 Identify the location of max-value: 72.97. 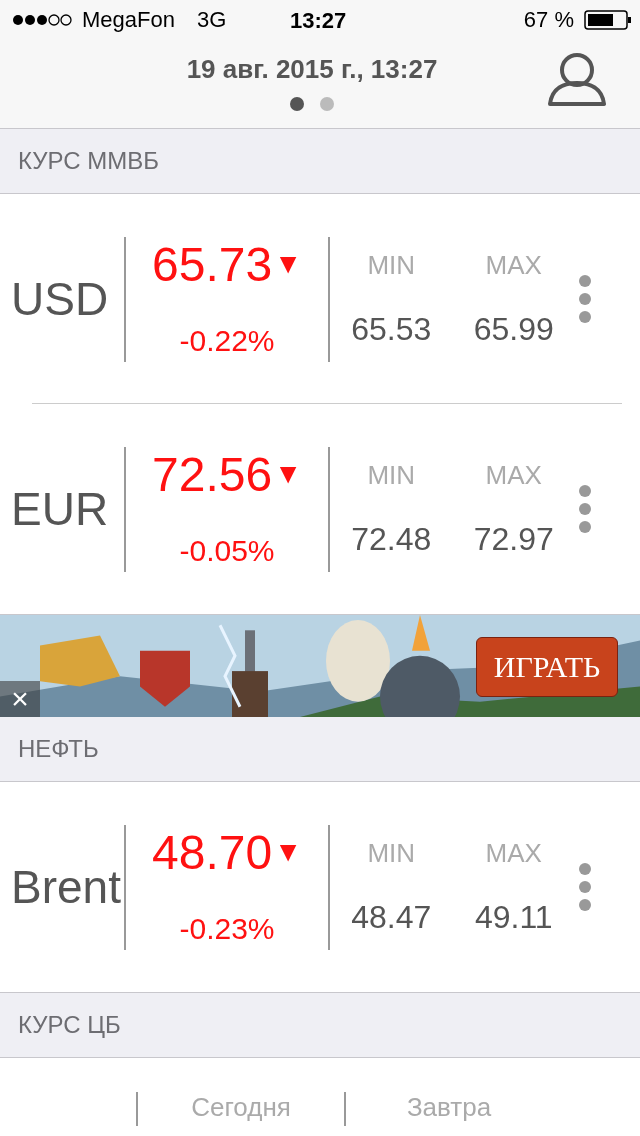
(513, 539).